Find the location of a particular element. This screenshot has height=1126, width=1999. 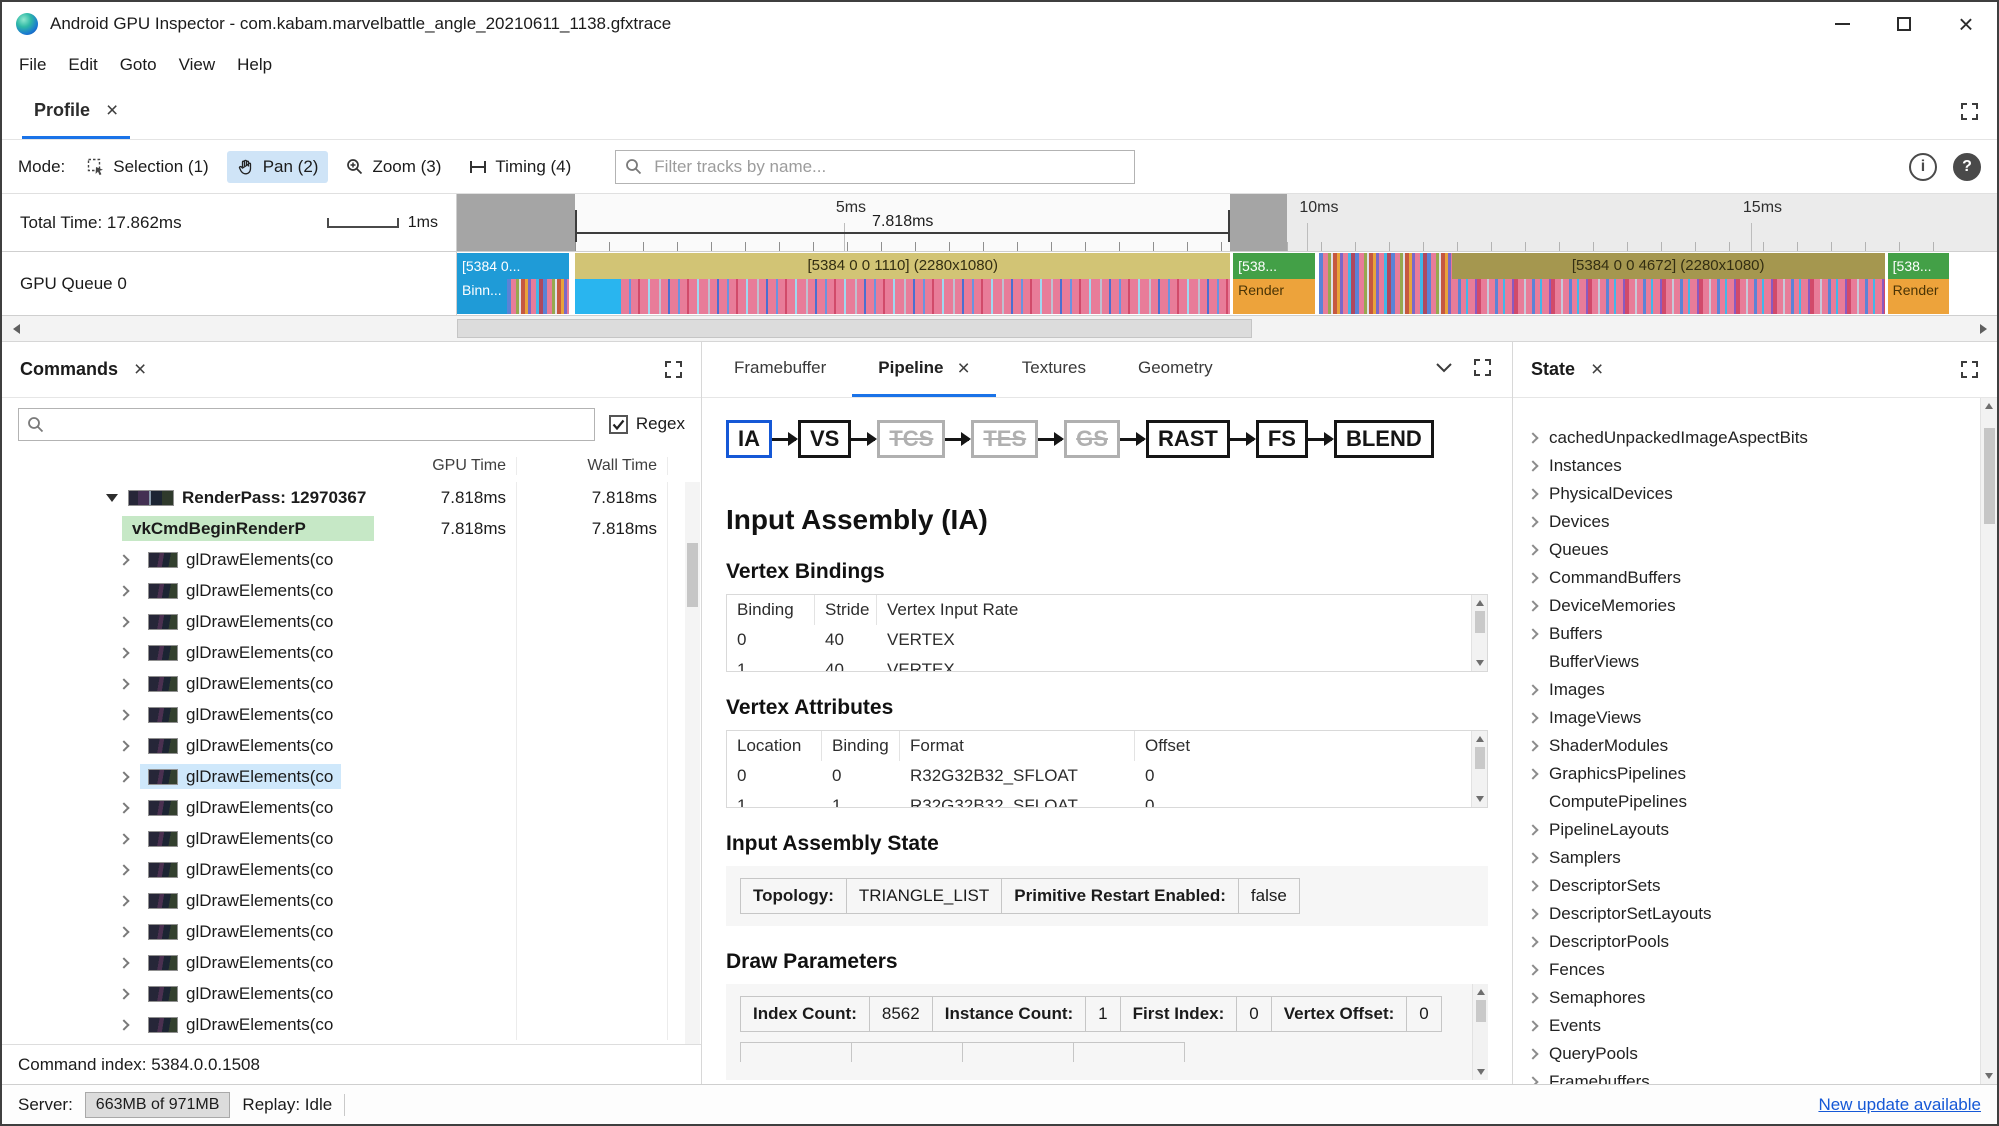

command-row-begin-renderpass: vkCmdBeginRenderP 7.818ms 7.818ms is located at coordinates (351, 528).